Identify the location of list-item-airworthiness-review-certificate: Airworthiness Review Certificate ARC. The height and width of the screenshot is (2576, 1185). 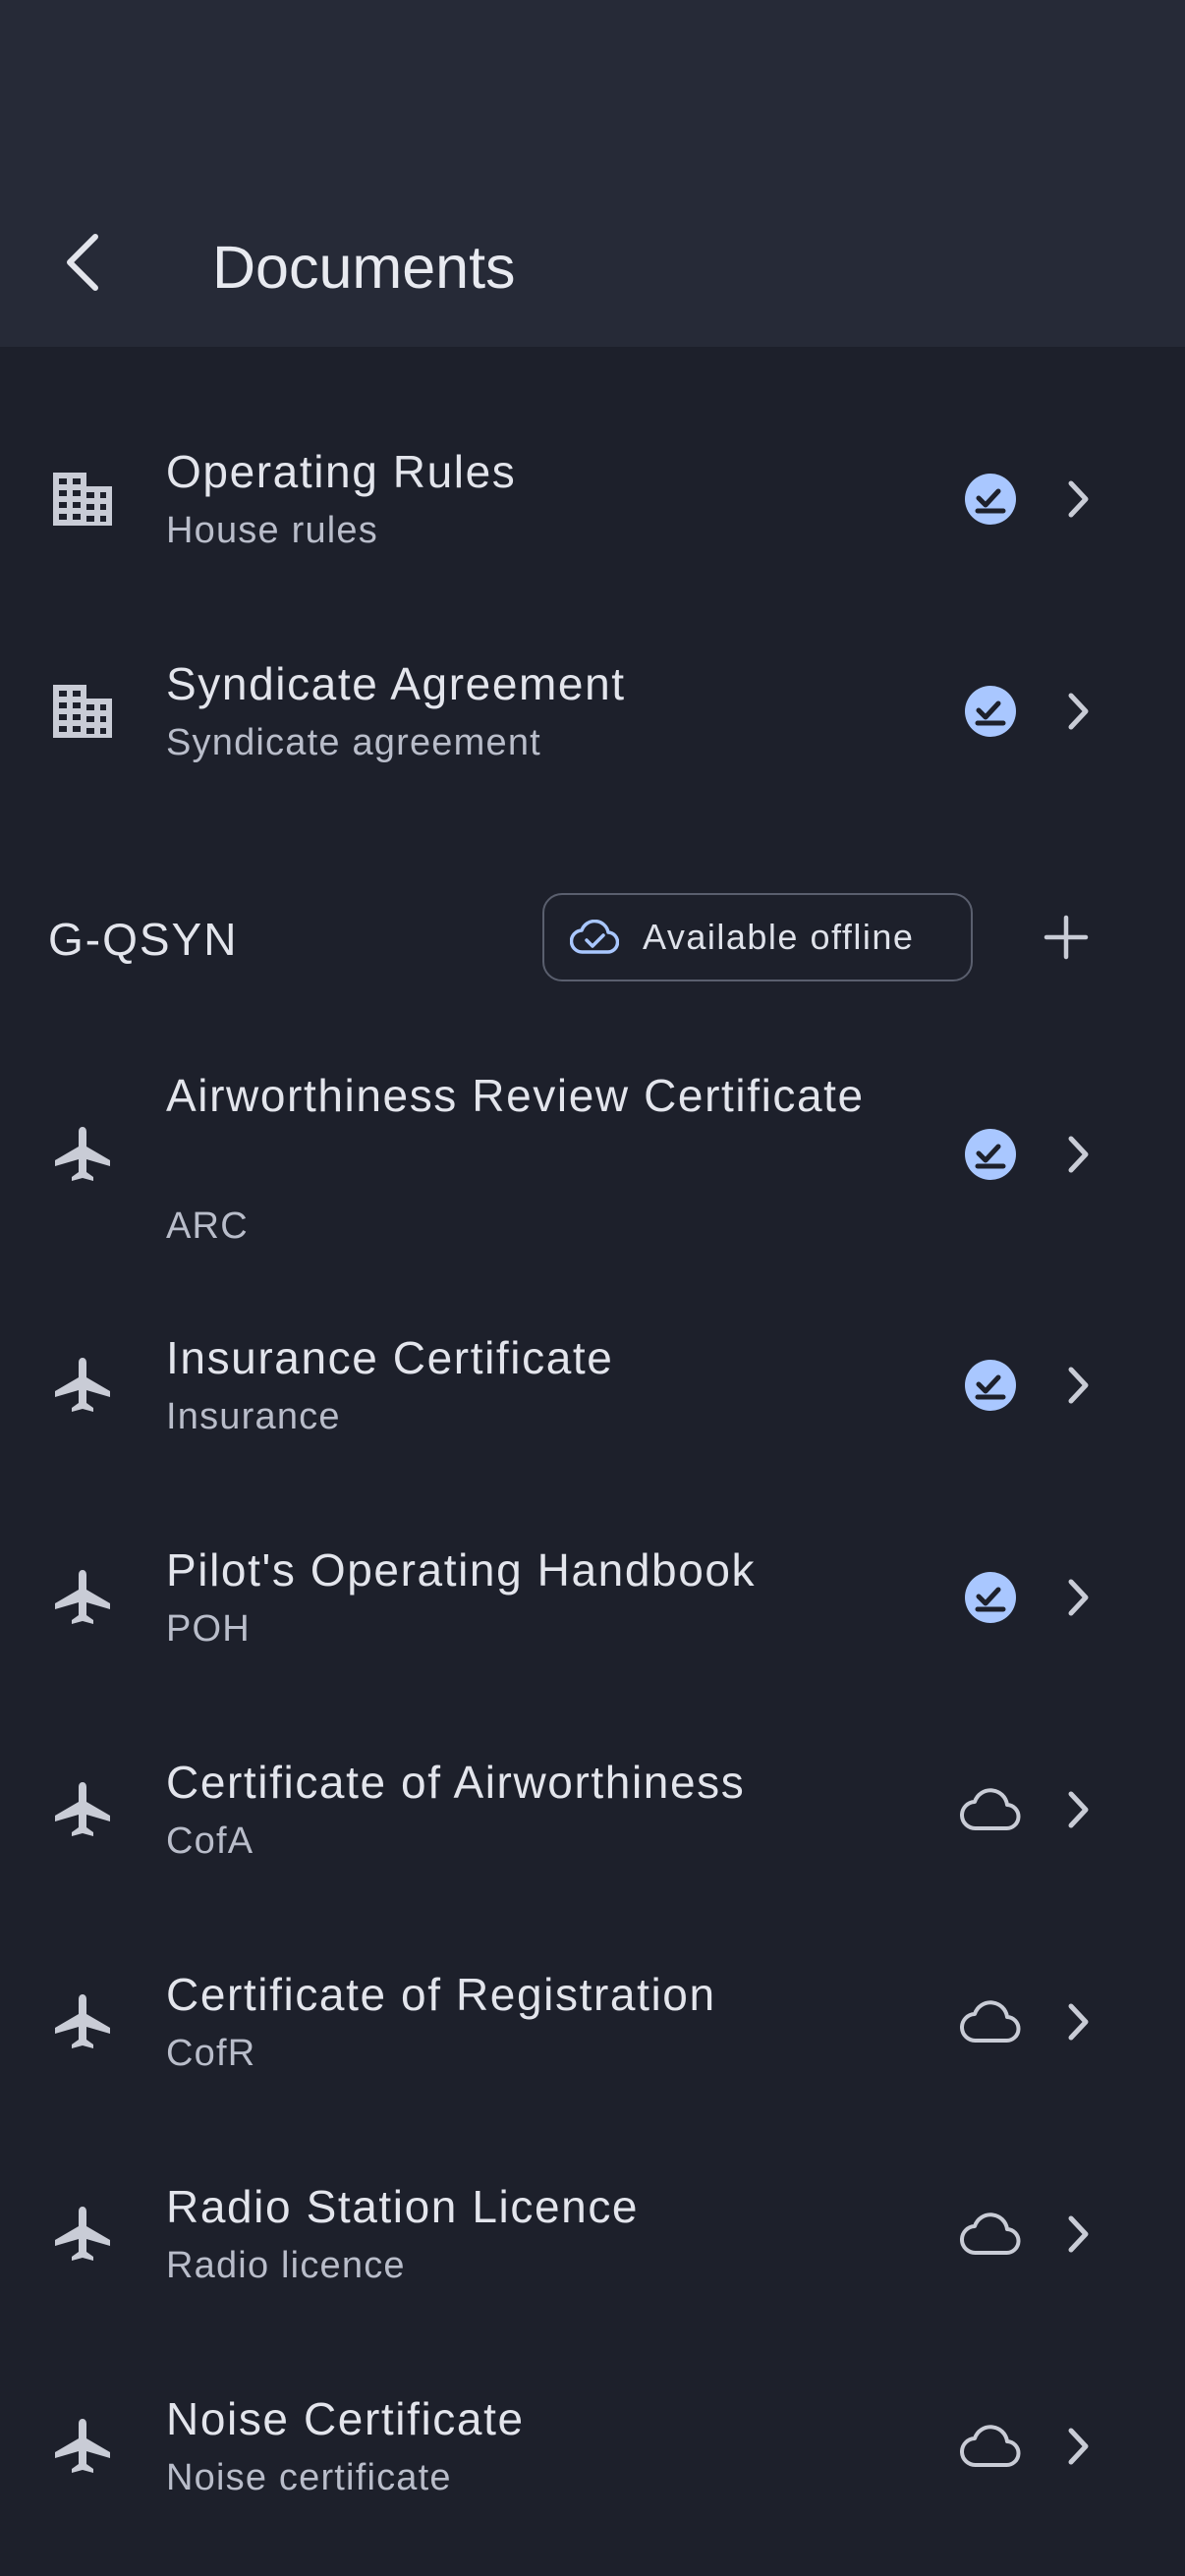
(592, 1149).